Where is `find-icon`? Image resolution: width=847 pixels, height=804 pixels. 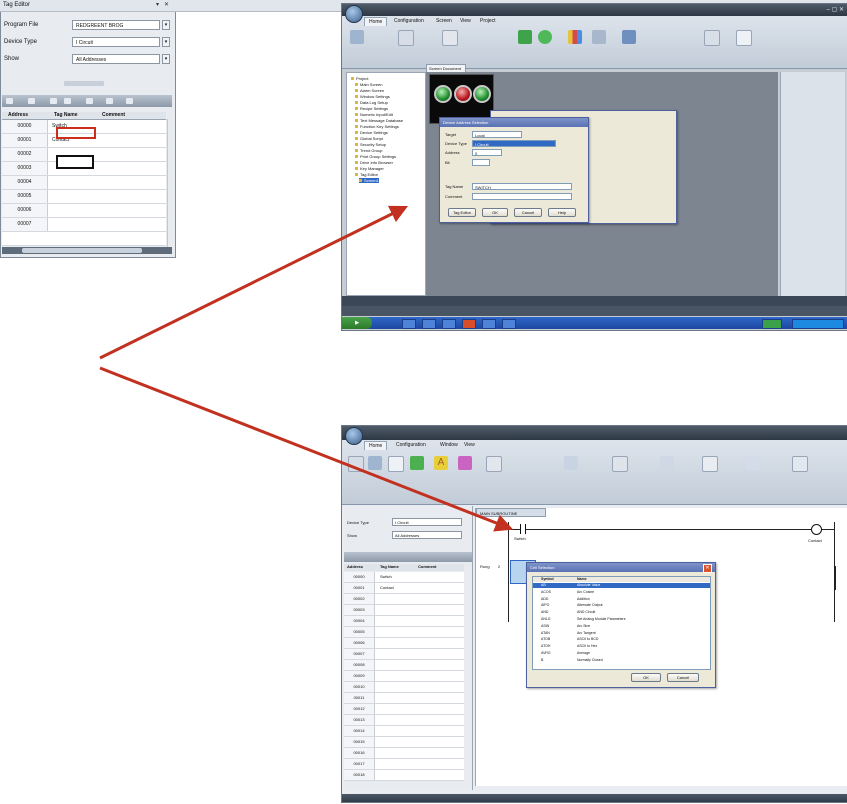 find-icon is located at coordinates (620, 464).